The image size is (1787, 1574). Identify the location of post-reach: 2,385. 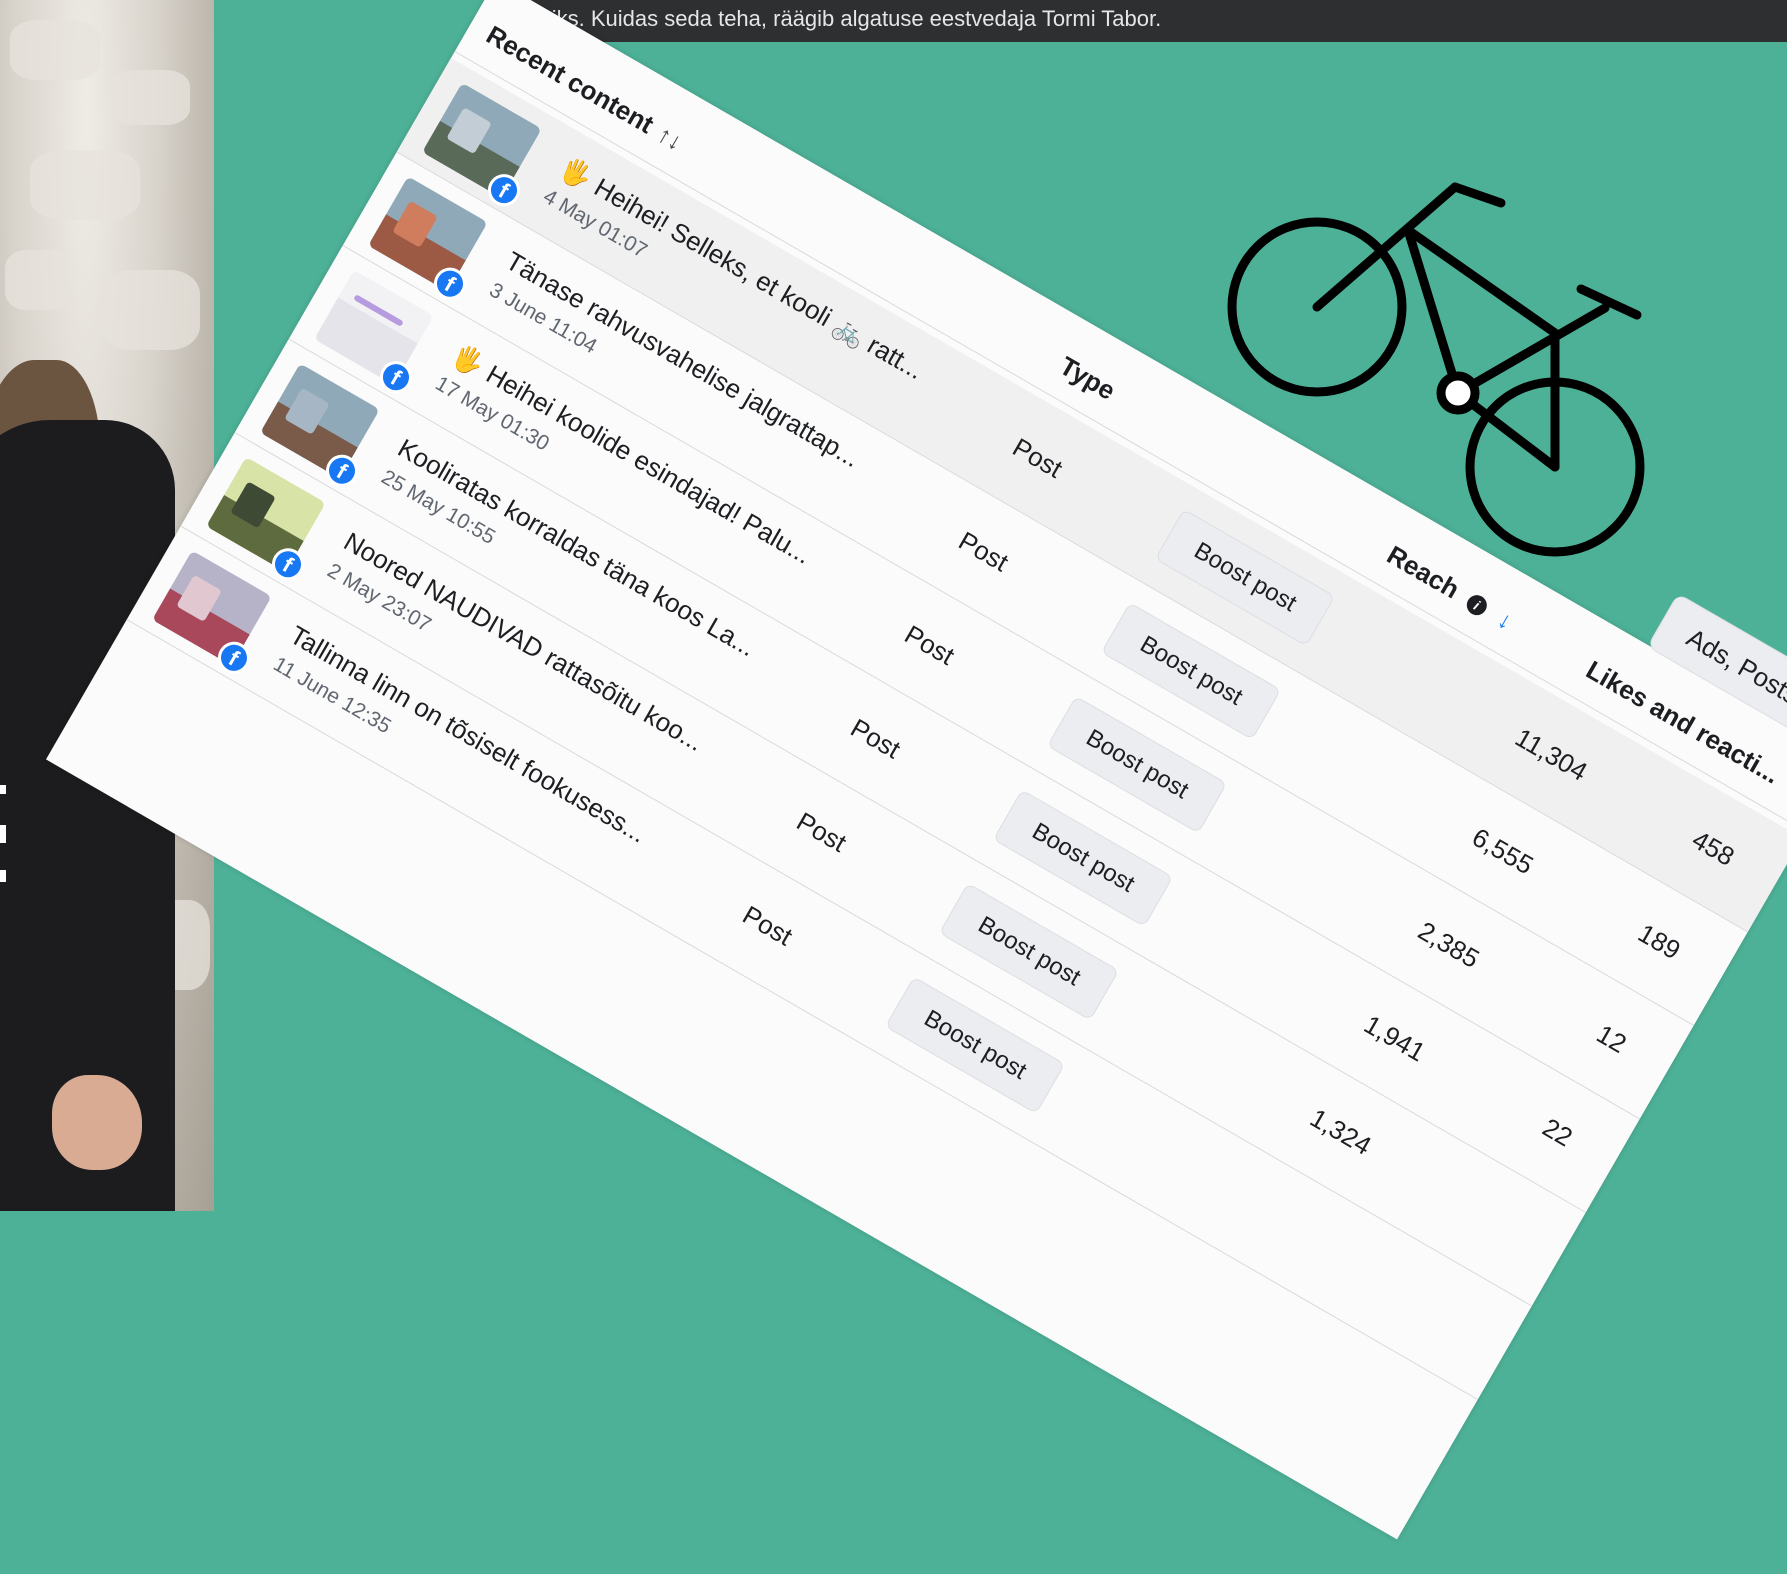
(1449, 944).